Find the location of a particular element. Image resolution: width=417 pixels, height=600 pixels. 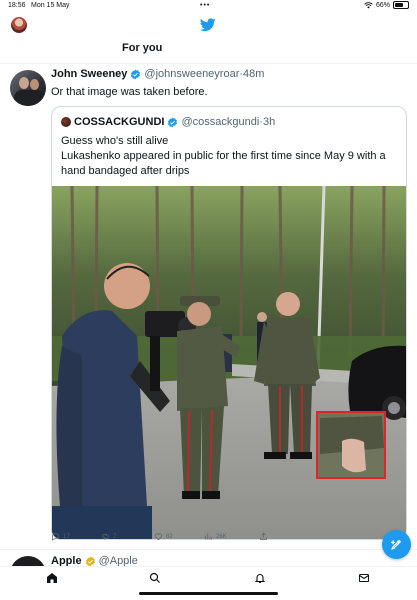

compose-button is located at coordinates (396, 544).